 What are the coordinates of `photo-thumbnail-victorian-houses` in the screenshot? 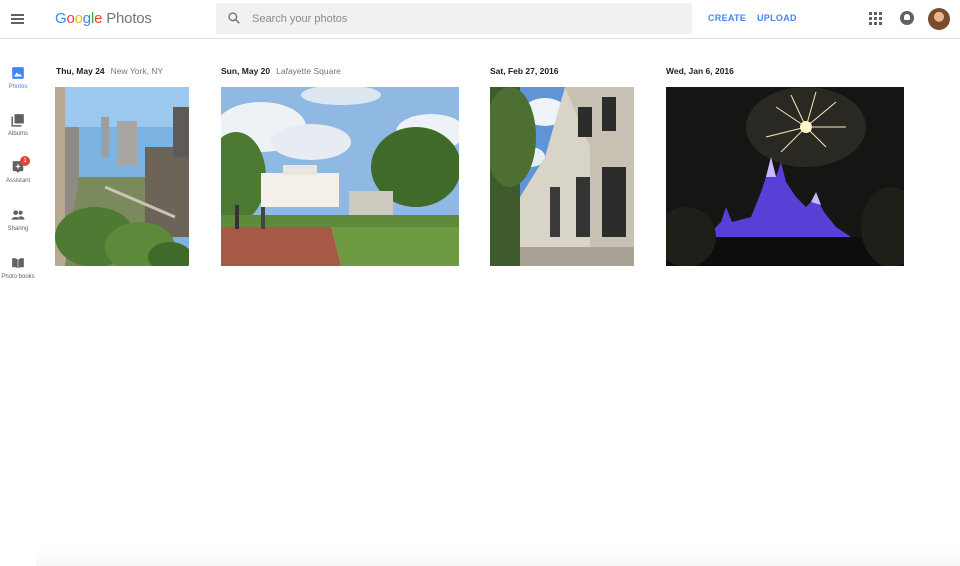 It's located at (562, 176).